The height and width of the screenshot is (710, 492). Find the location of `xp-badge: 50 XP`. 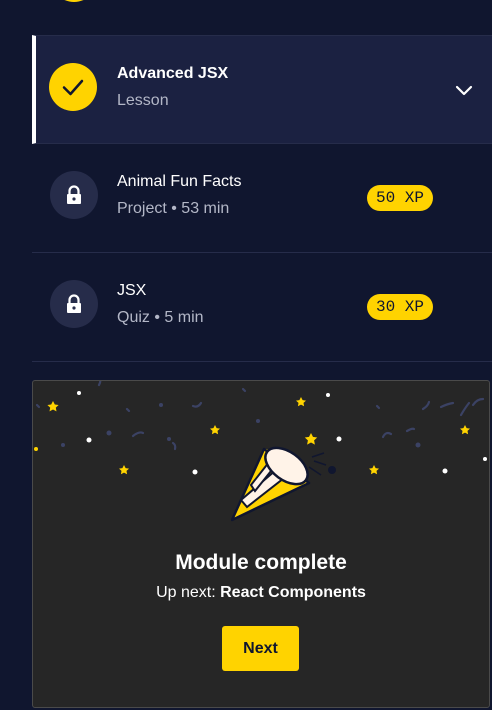

xp-badge: 50 XP is located at coordinates (400, 198).